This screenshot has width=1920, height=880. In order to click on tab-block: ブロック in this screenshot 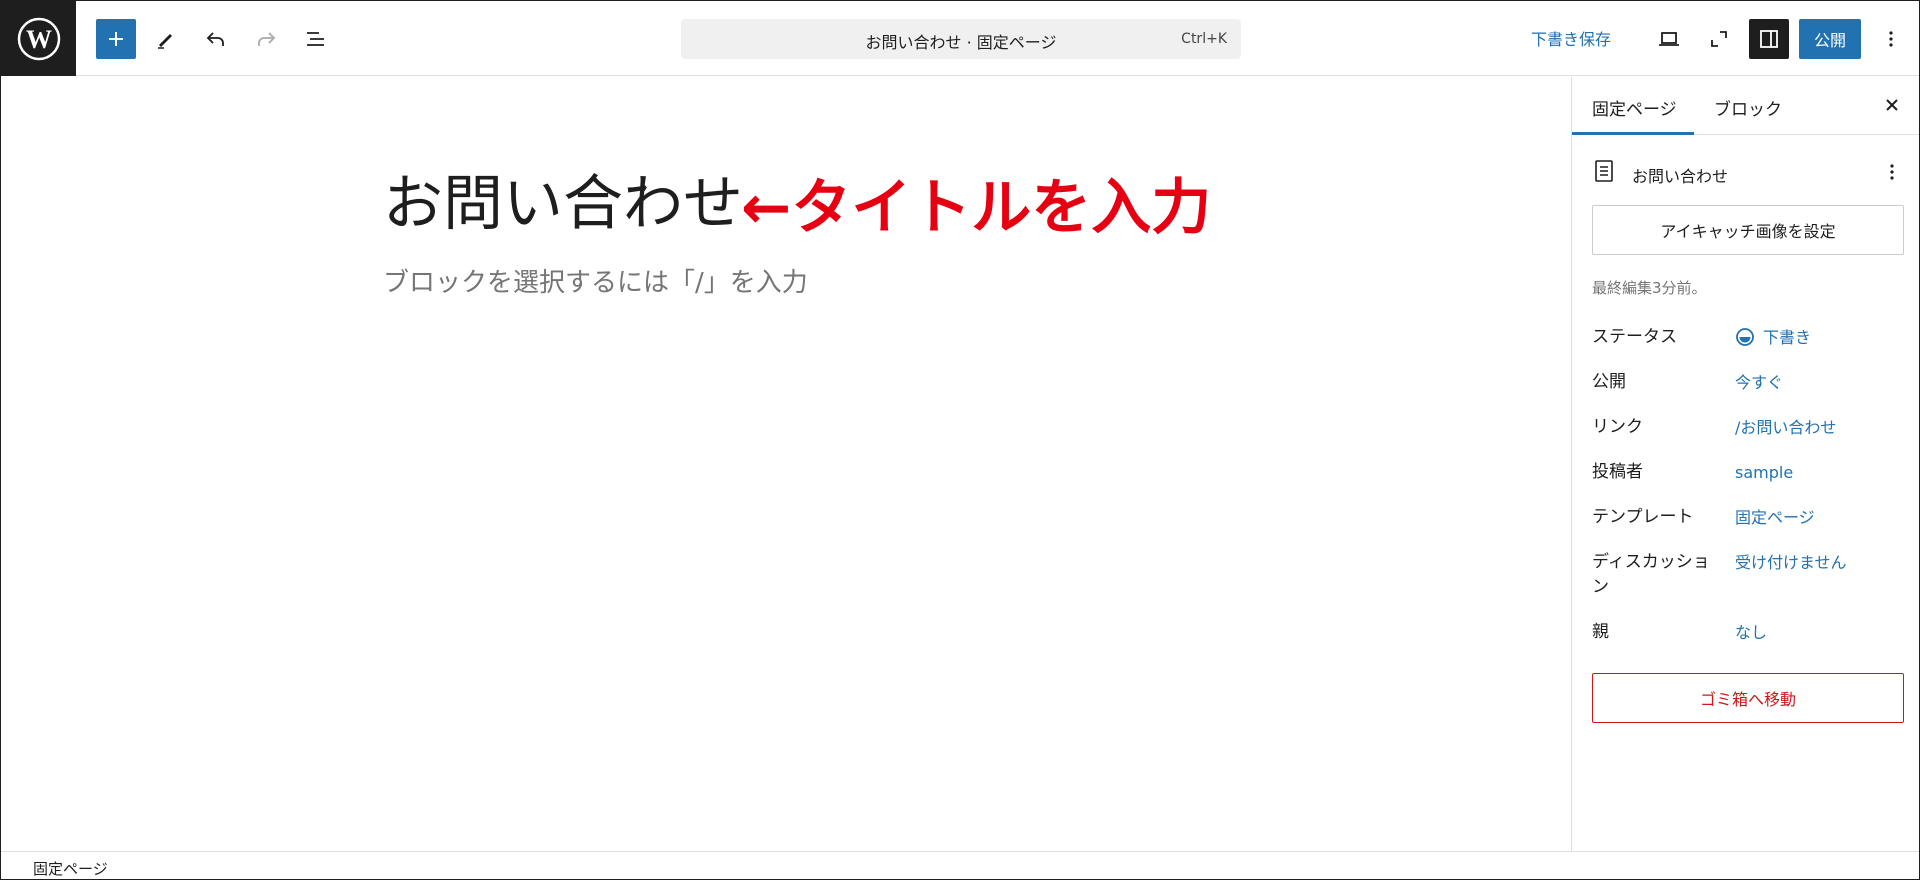, I will do `click(1748, 107)`.